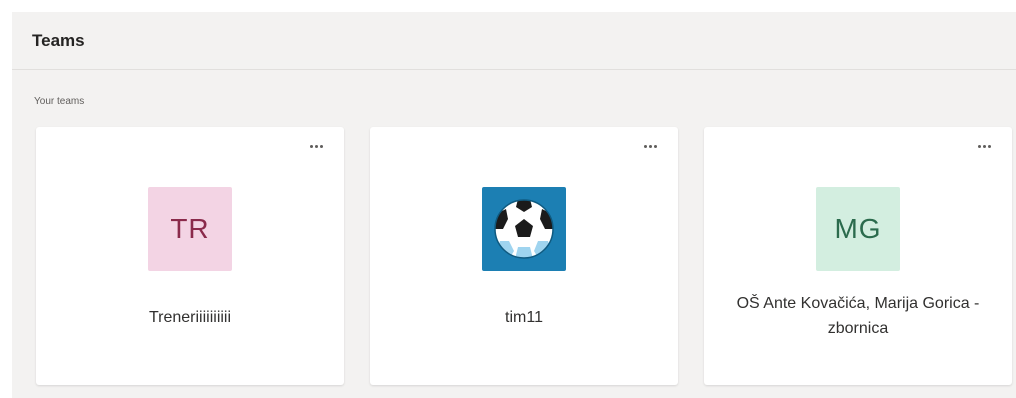  What do you see at coordinates (514, 41) in the screenshot?
I see `page-header: Teams` at bounding box center [514, 41].